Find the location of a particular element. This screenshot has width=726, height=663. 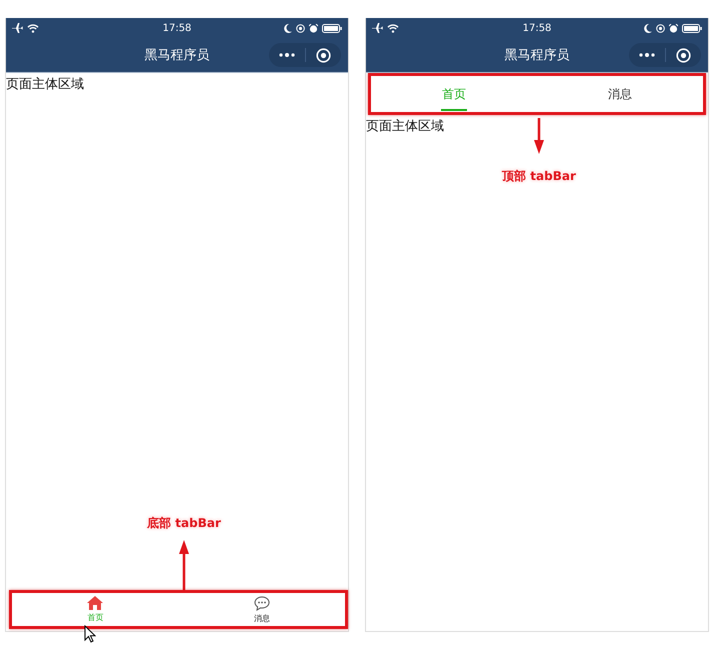

annotation-label: 底部 tabBar is located at coordinates (184, 523).